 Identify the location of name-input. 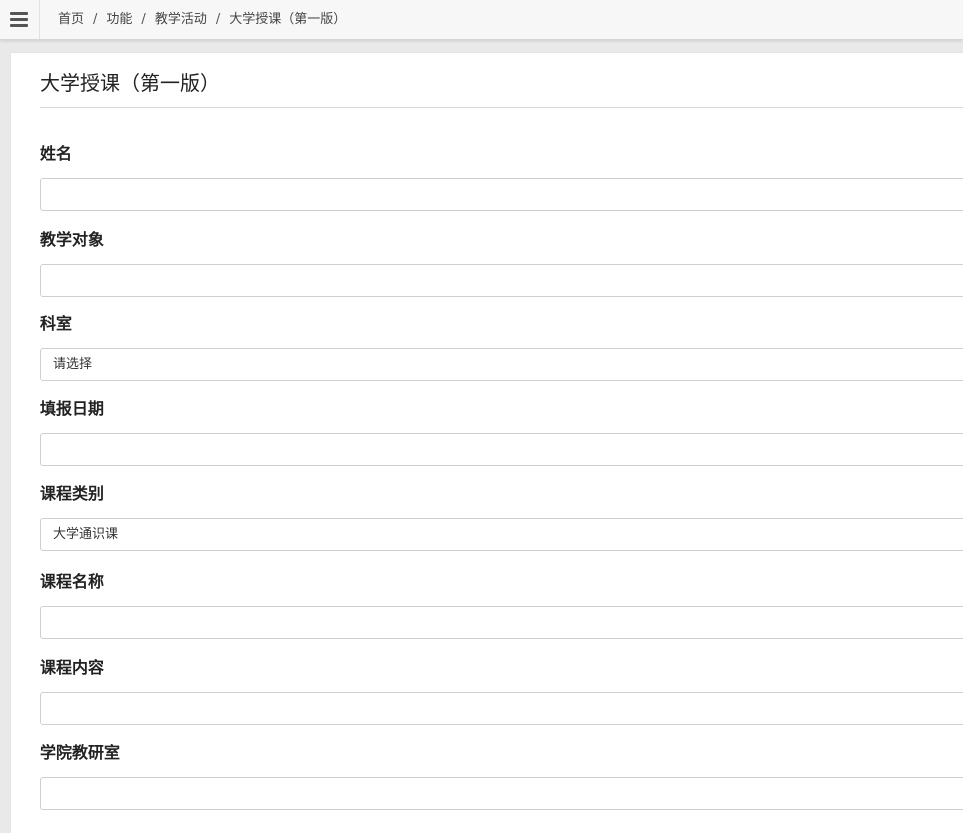
(501, 194).